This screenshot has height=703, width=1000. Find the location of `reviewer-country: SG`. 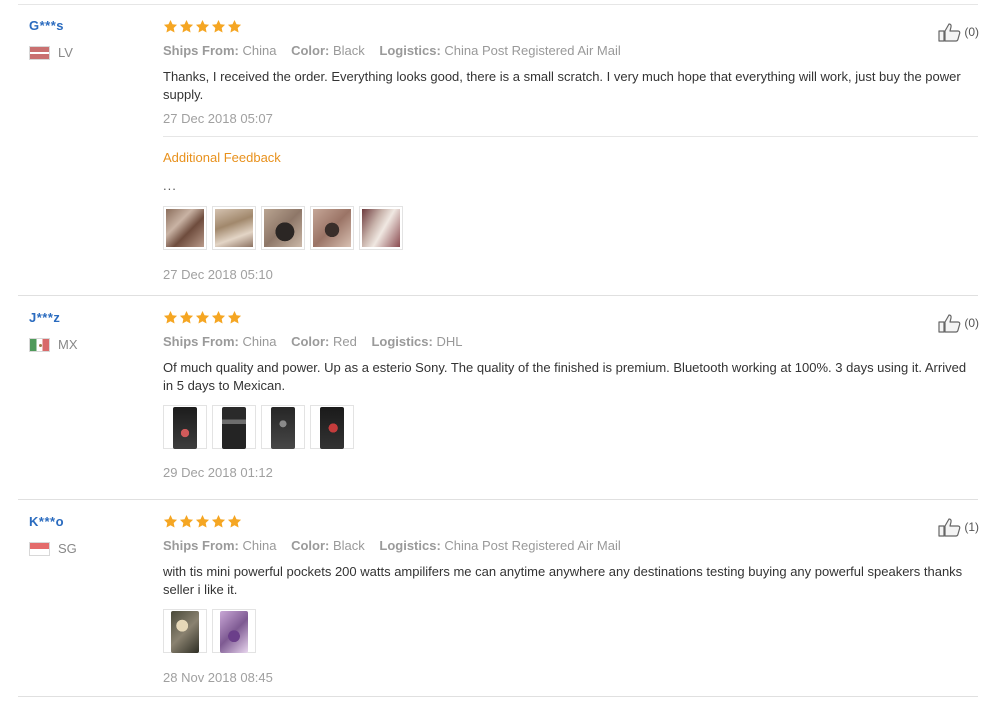

reviewer-country: SG is located at coordinates (53, 548).